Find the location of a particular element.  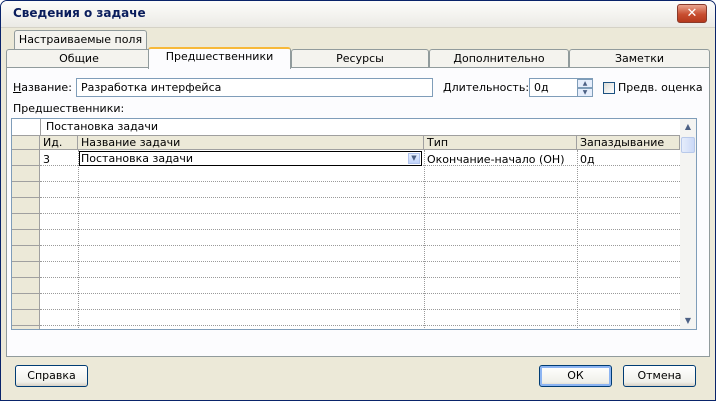

column-header-name: Название задачи is located at coordinates (251, 143).